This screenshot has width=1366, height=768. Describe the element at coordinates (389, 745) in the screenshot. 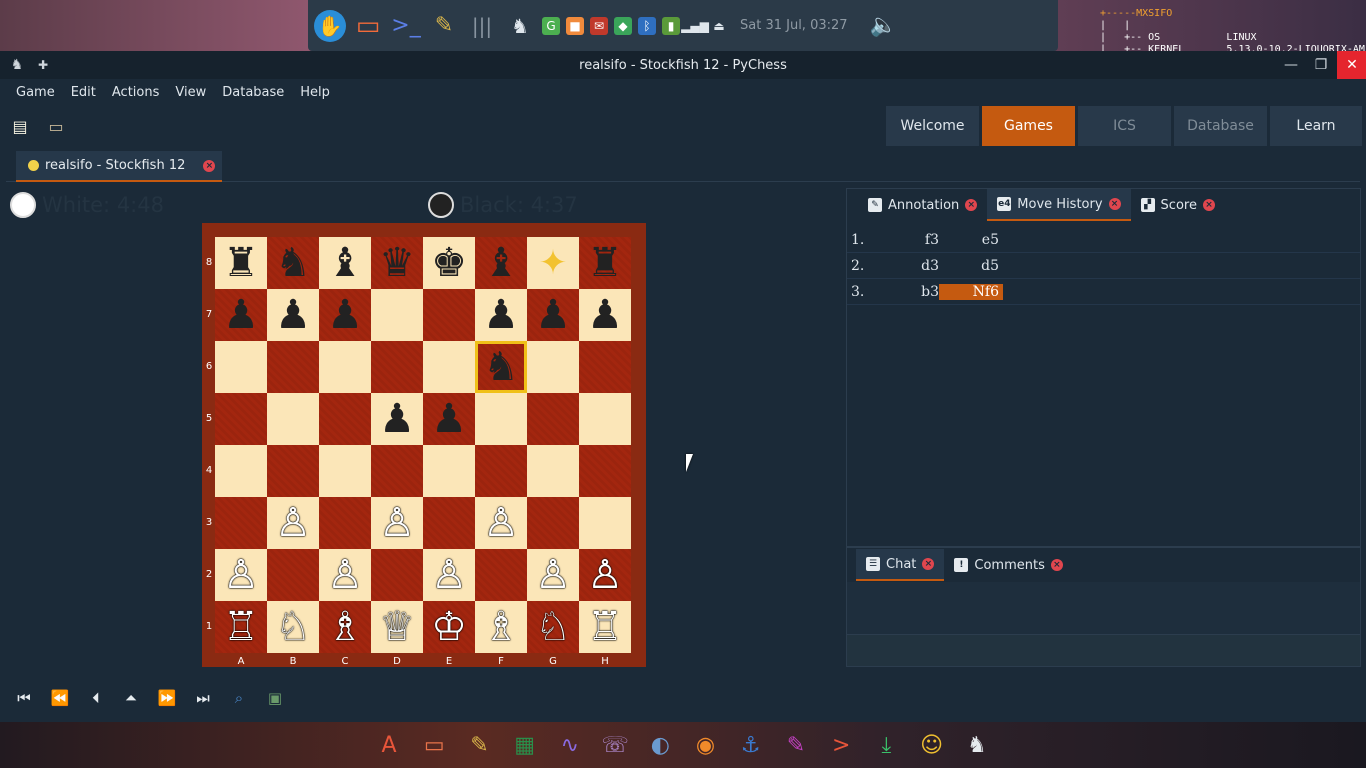

I see `font-icon: A` at that location.